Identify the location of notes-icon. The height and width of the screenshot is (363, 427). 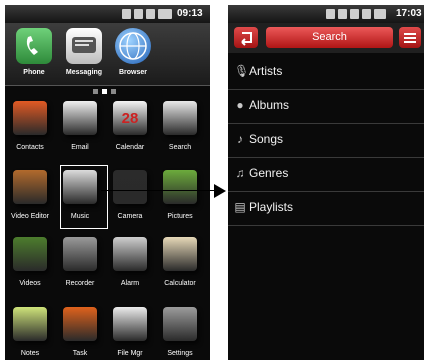
(30, 324).